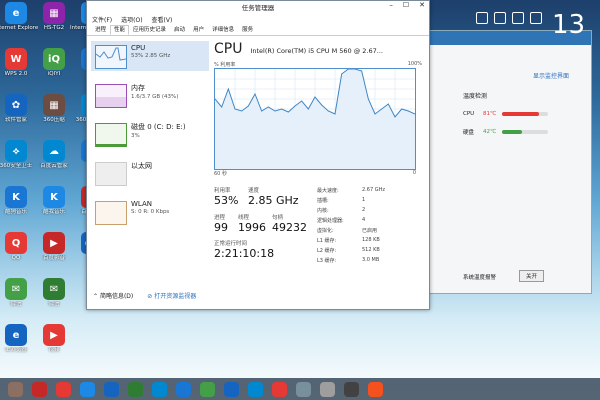  Describe the element at coordinates (252, 227) in the screenshot. I see `stat-value: 1996` at that location.